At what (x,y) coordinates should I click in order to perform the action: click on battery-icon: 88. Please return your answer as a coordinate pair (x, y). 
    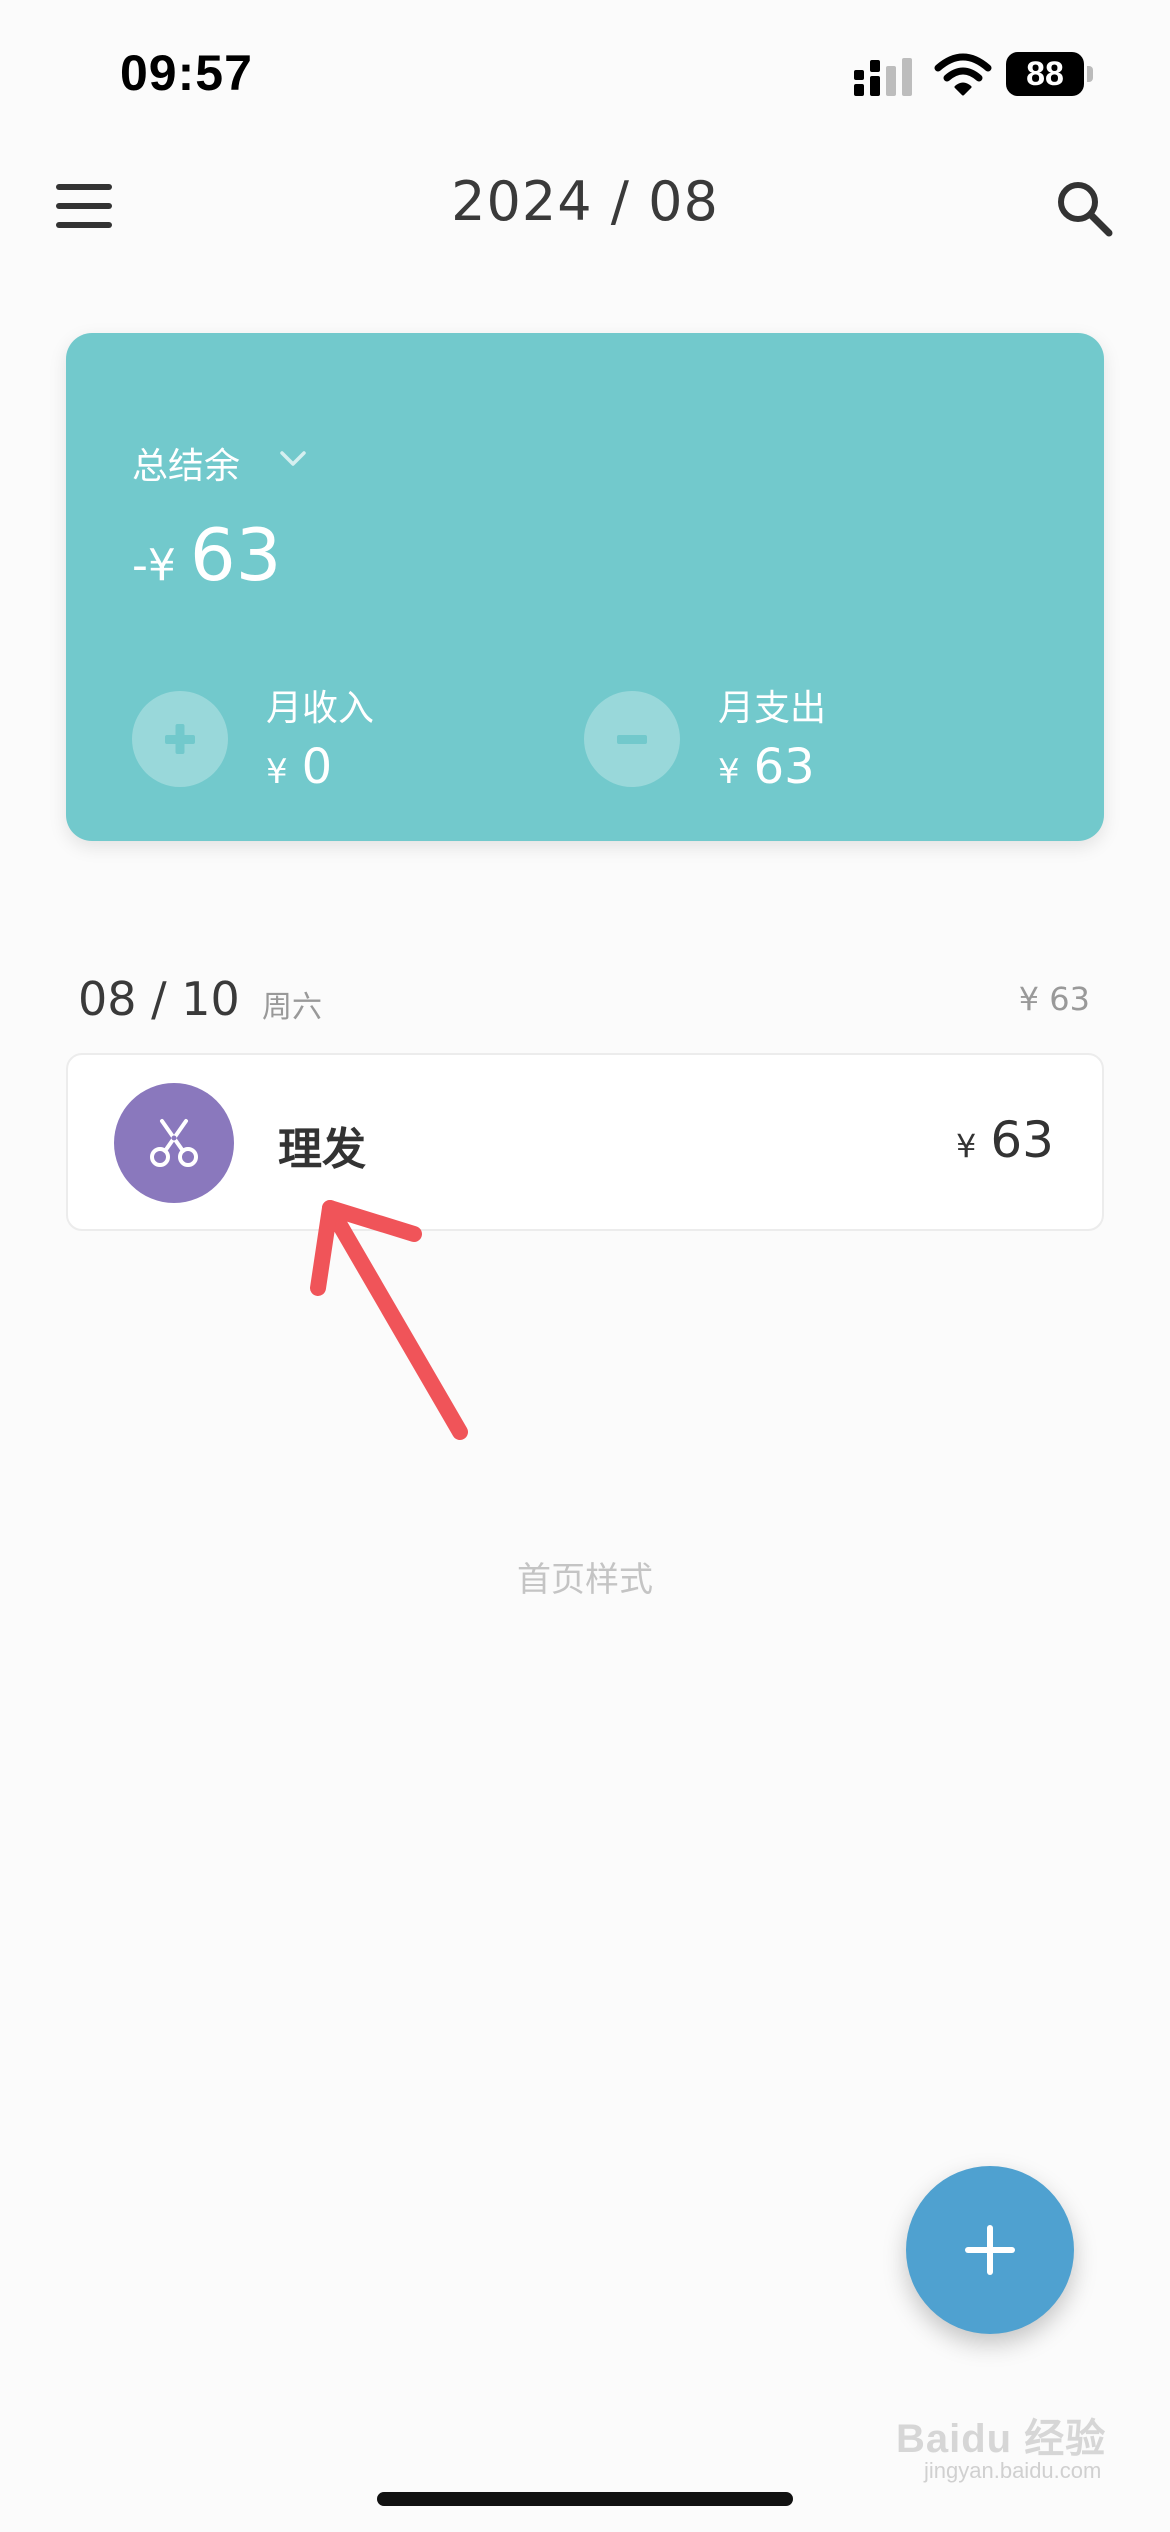
    Looking at the image, I should click on (1050, 75).